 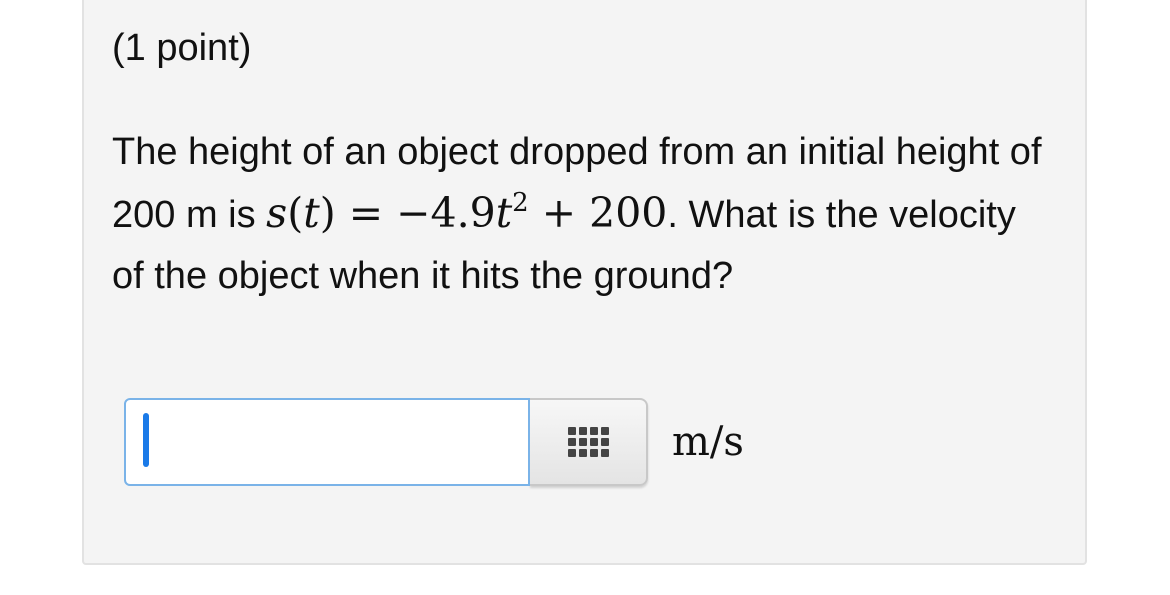 I want to click on math-palette-button, so click(x=589, y=442).